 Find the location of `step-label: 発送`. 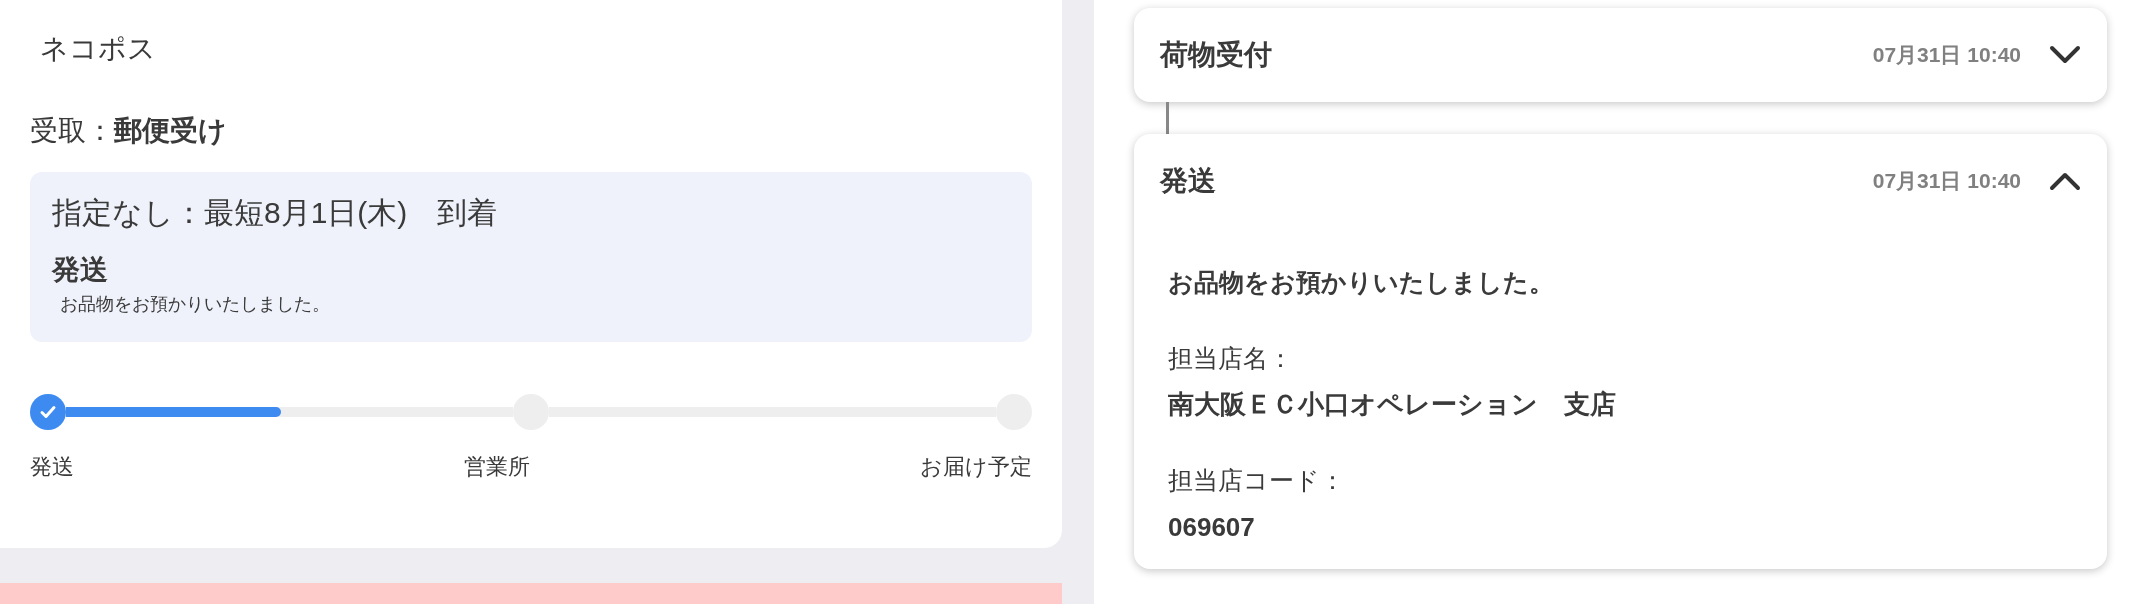

step-label: 発送 is located at coordinates (52, 467).